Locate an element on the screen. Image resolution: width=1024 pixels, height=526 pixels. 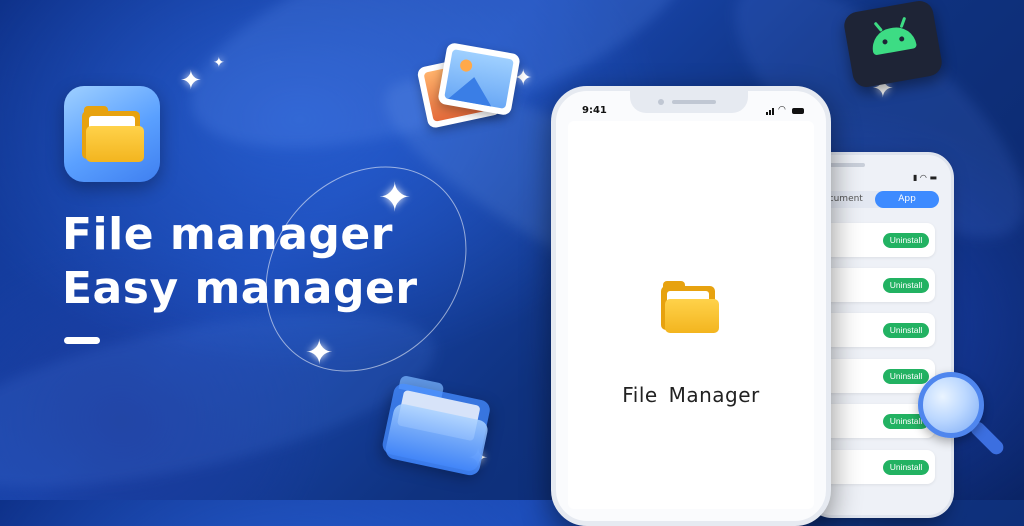
battery-icon is located at coordinates (798, 111).